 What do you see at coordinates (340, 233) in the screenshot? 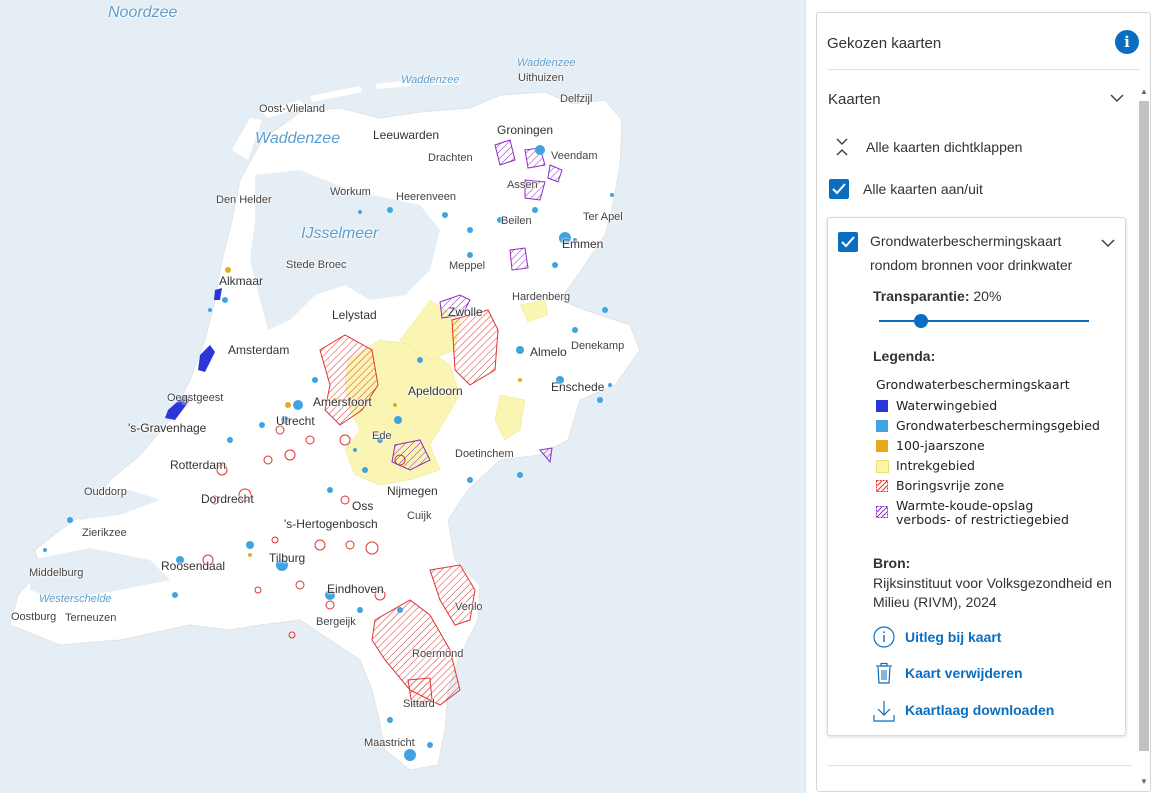
I see `water-label-ijsselmeer: IJsselmeer` at bounding box center [340, 233].